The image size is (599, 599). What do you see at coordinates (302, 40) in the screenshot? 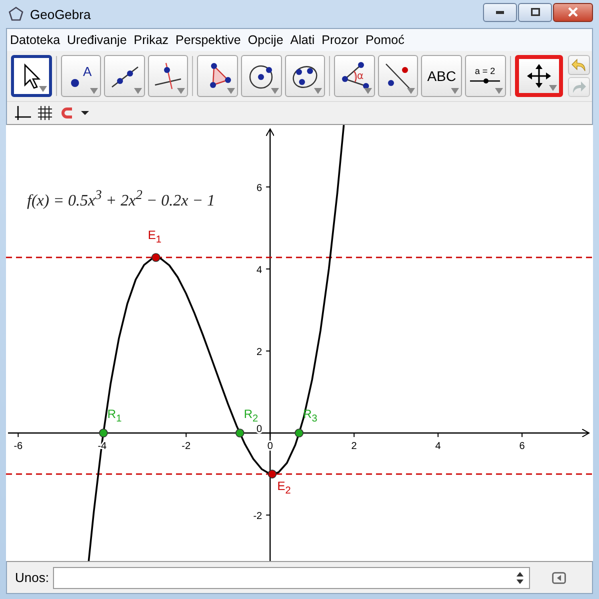
I see `menu-item: Alati` at bounding box center [302, 40].